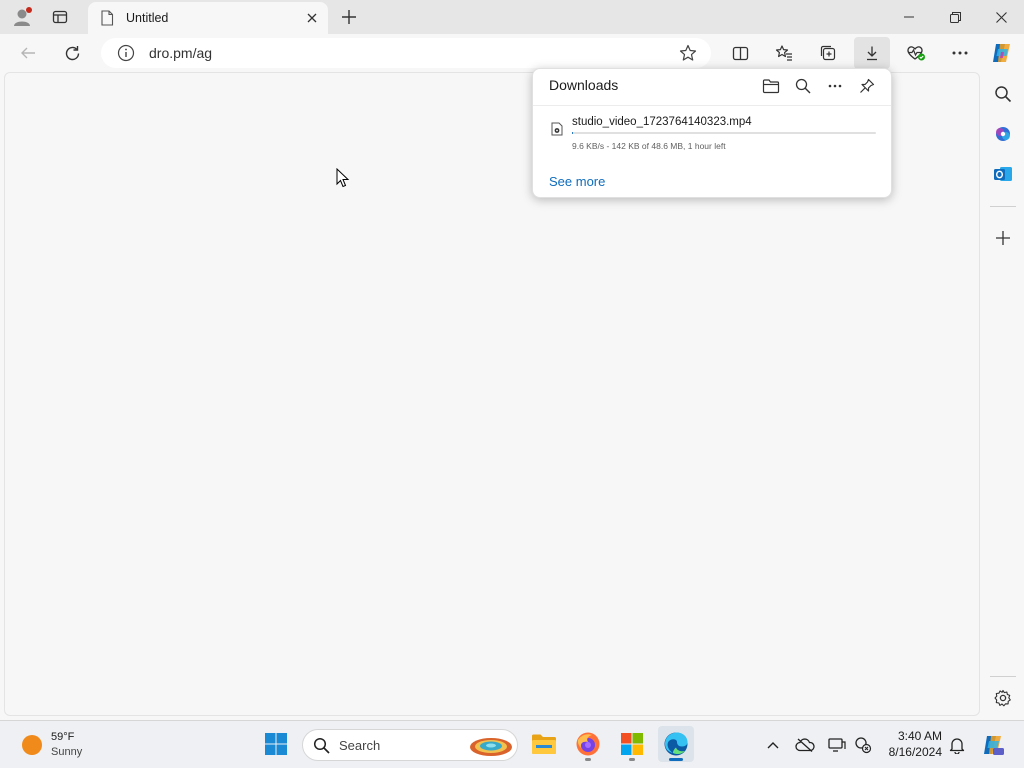  I want to click on profile-button, so click(22, 17).